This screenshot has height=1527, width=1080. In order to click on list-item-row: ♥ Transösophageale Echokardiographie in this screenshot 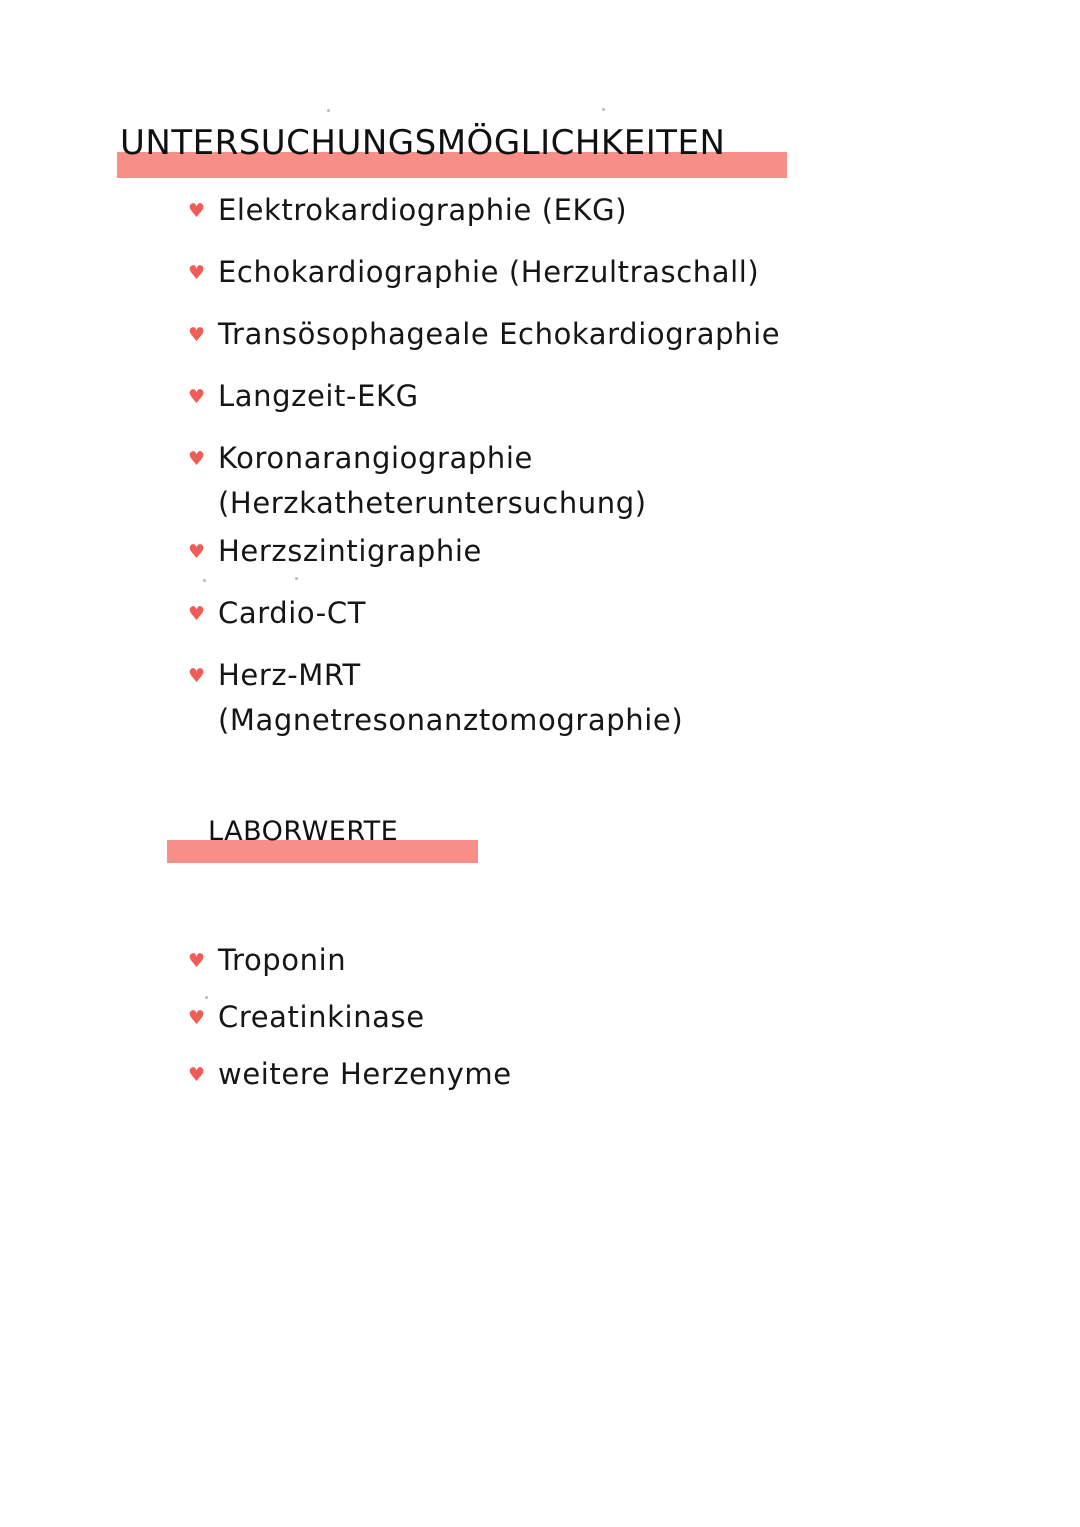, I will do `click(608, 334)`.